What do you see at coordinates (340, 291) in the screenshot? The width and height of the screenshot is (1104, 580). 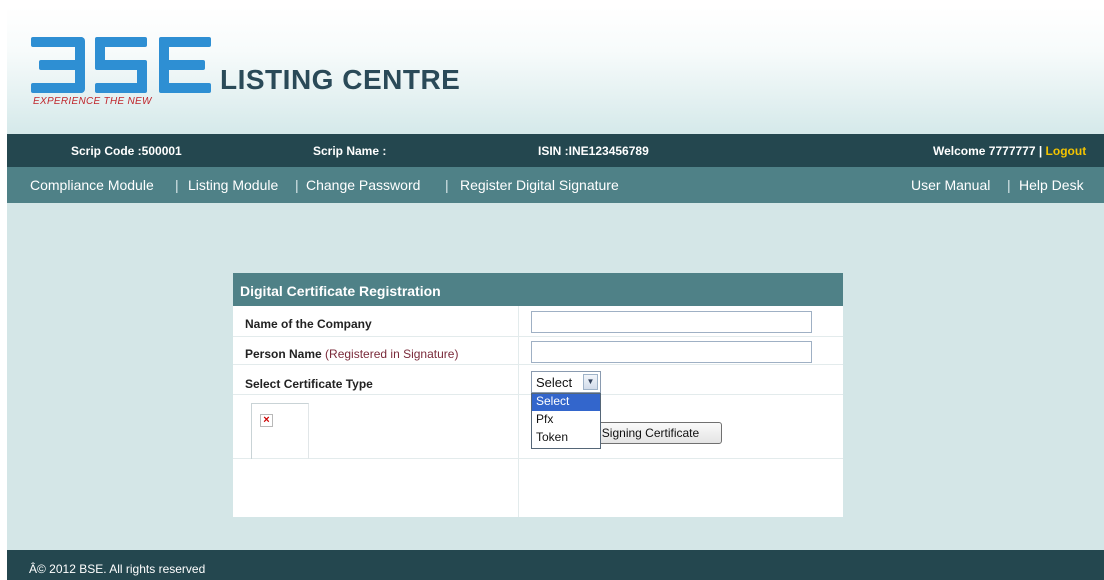 I see `panel-title: Digital Certificate Registration` at bounding box center [340, 291].